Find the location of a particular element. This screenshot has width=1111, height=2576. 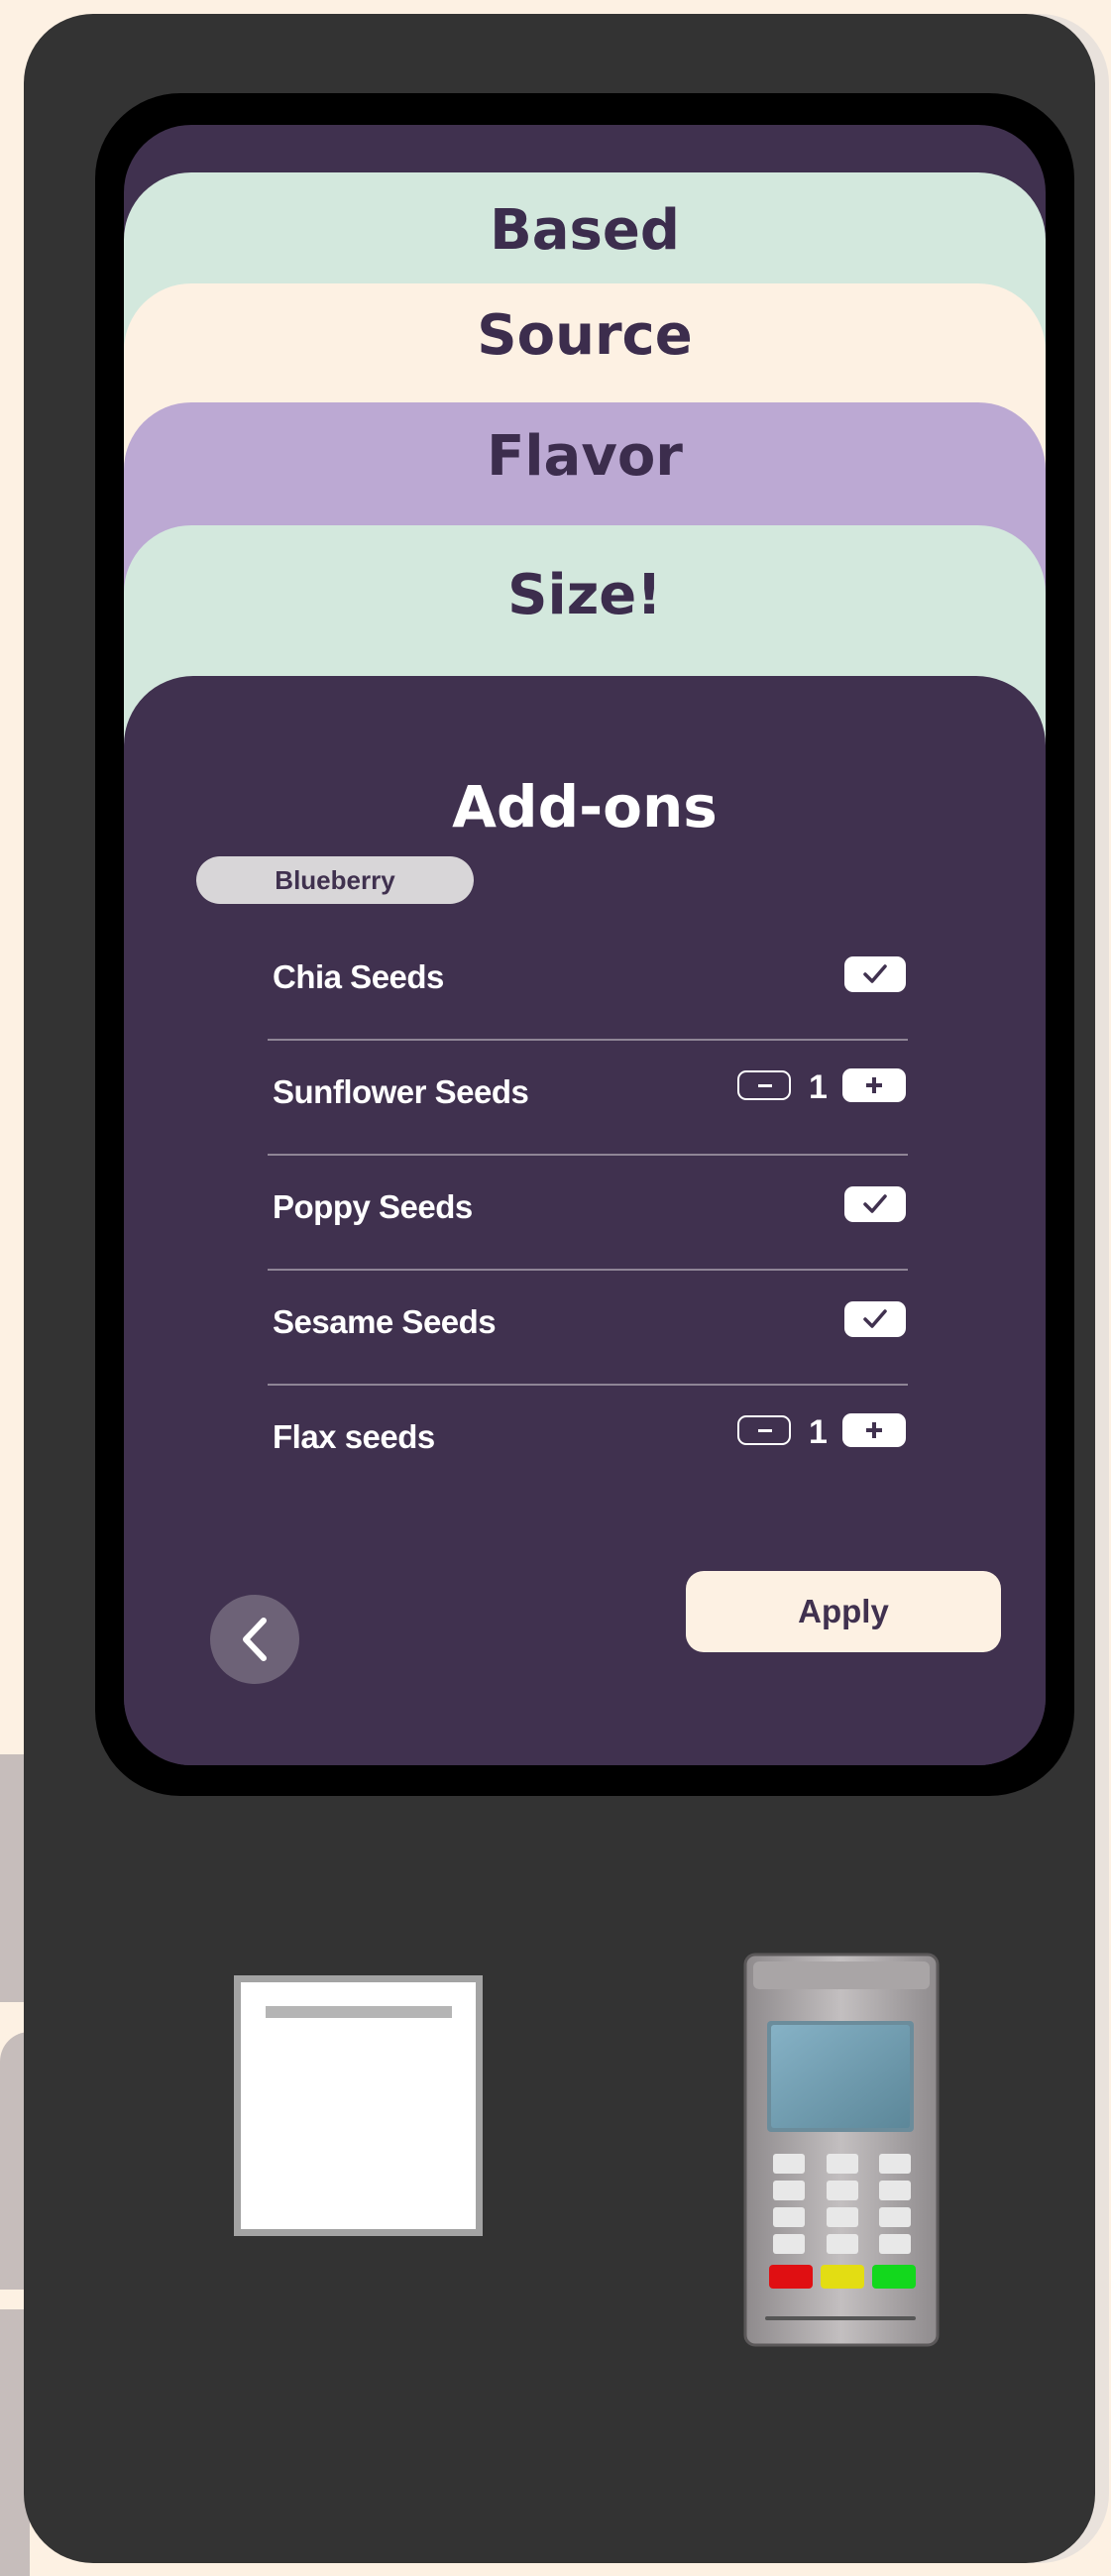

card-reader-icon is located at coordinates (841, 2150).